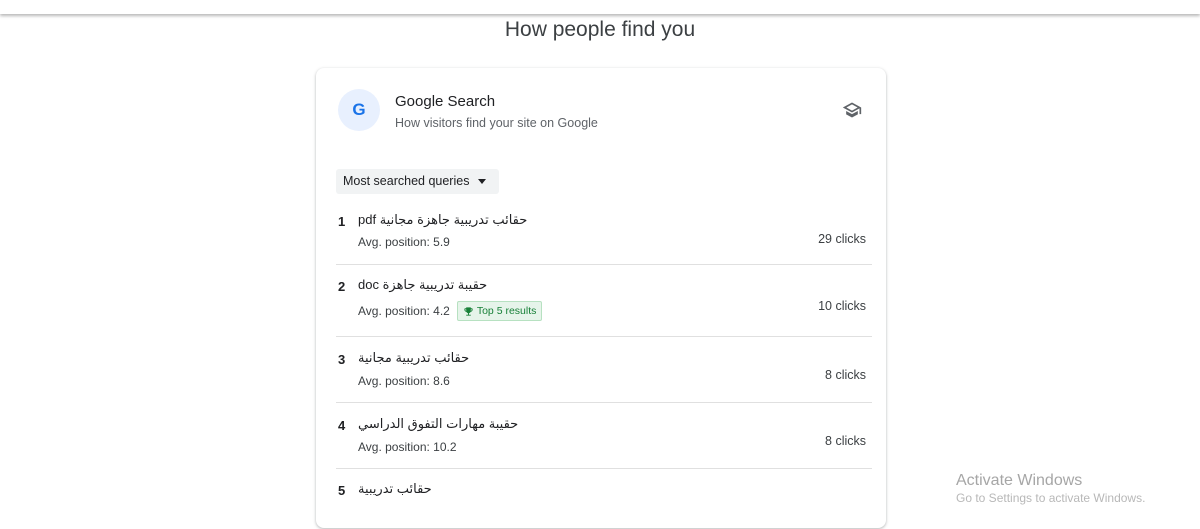 The height and width of the screenshot is (529, 1200). Describe the element at coordinates (468, 311) in the screenshot. I see `trophy-icon` at that location.